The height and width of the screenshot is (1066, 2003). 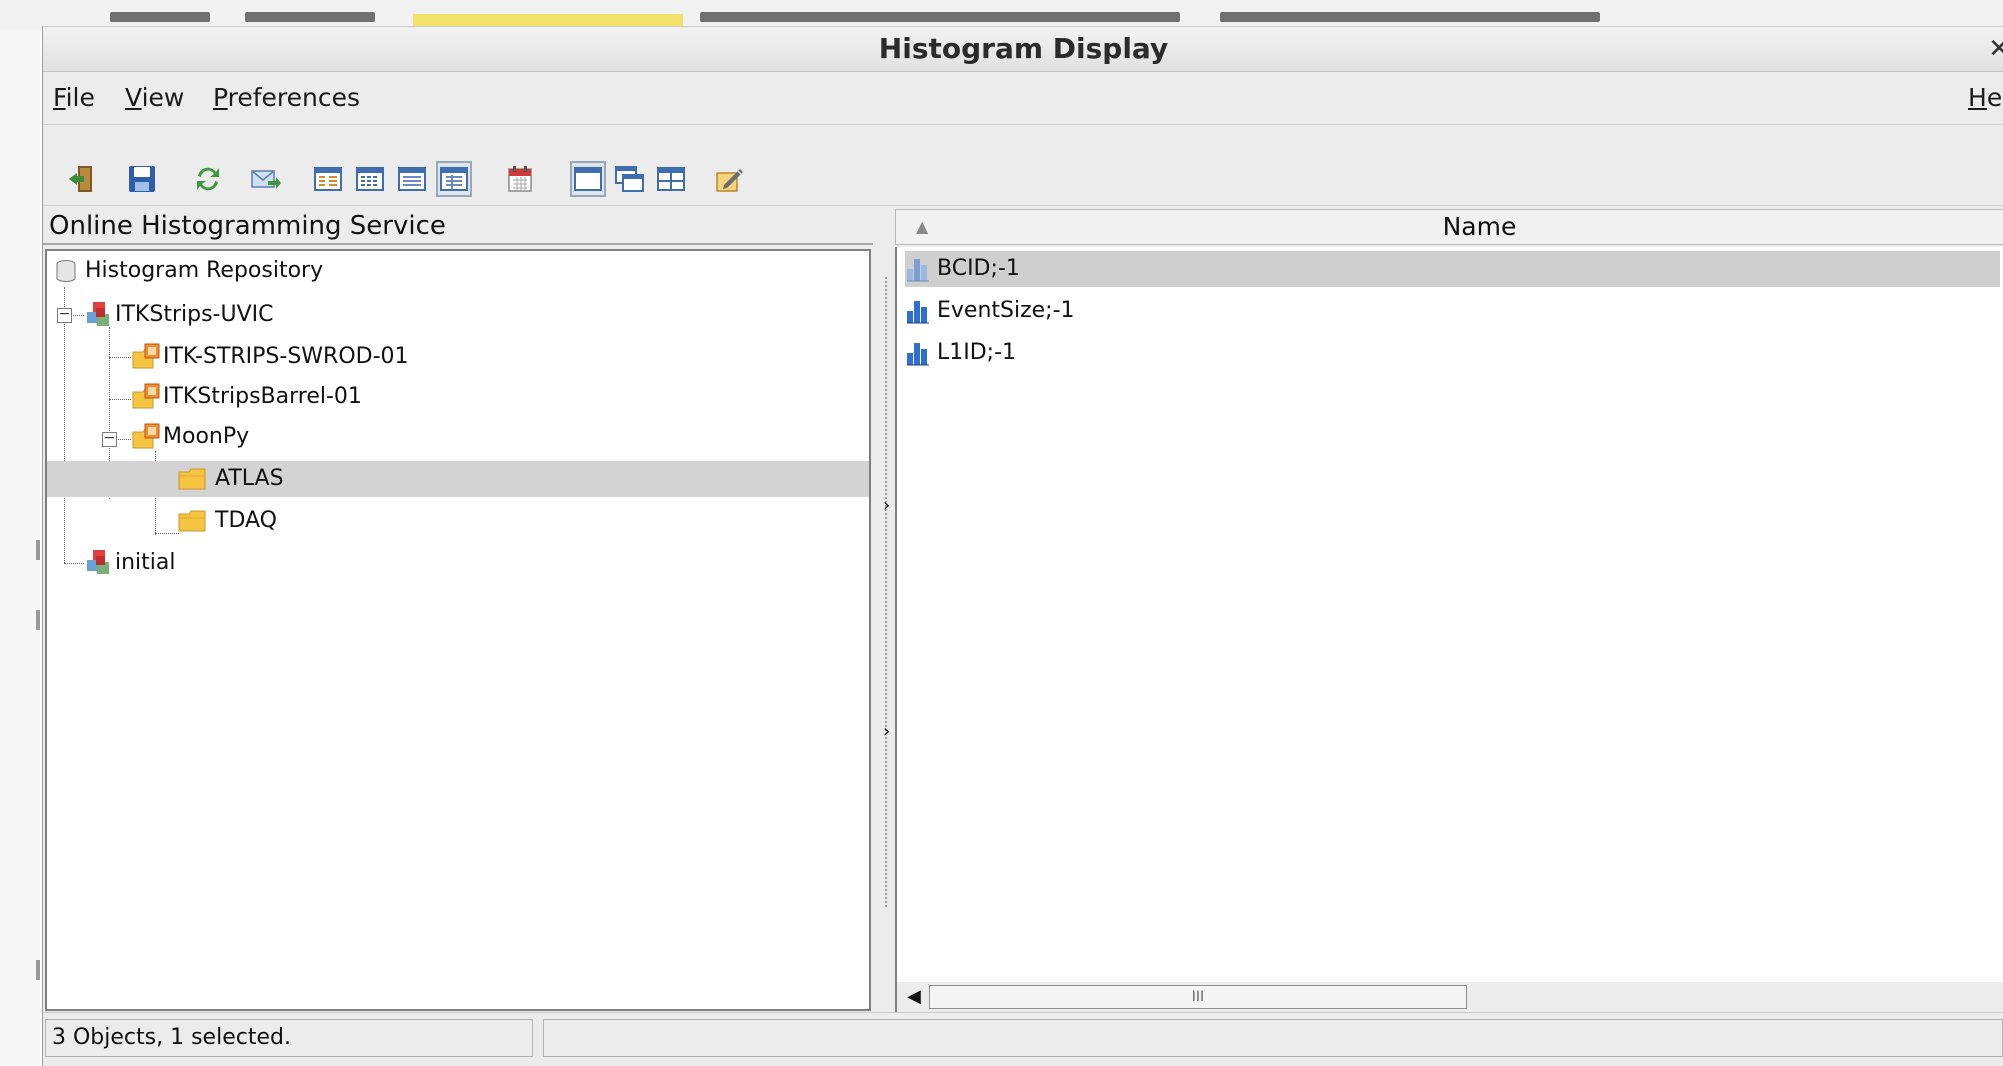 What do you see at coordinates (208, 179) in the screenshot?
I see `refresh-icon` at bounding box center [208, 179].